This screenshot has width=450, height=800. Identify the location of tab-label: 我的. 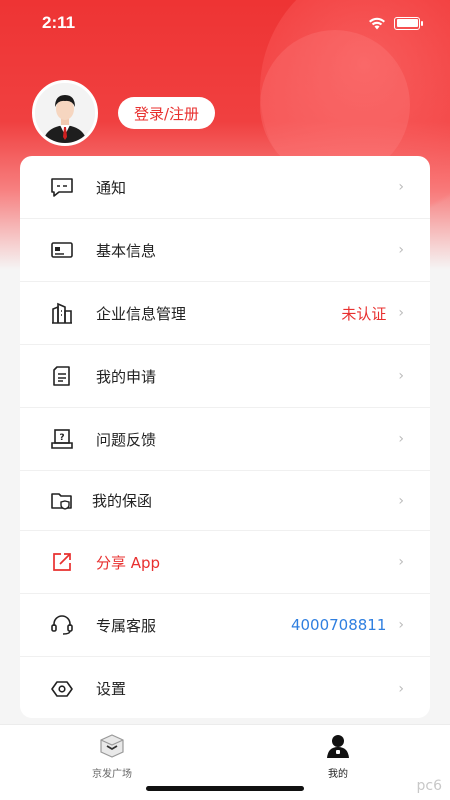
(338, 774).